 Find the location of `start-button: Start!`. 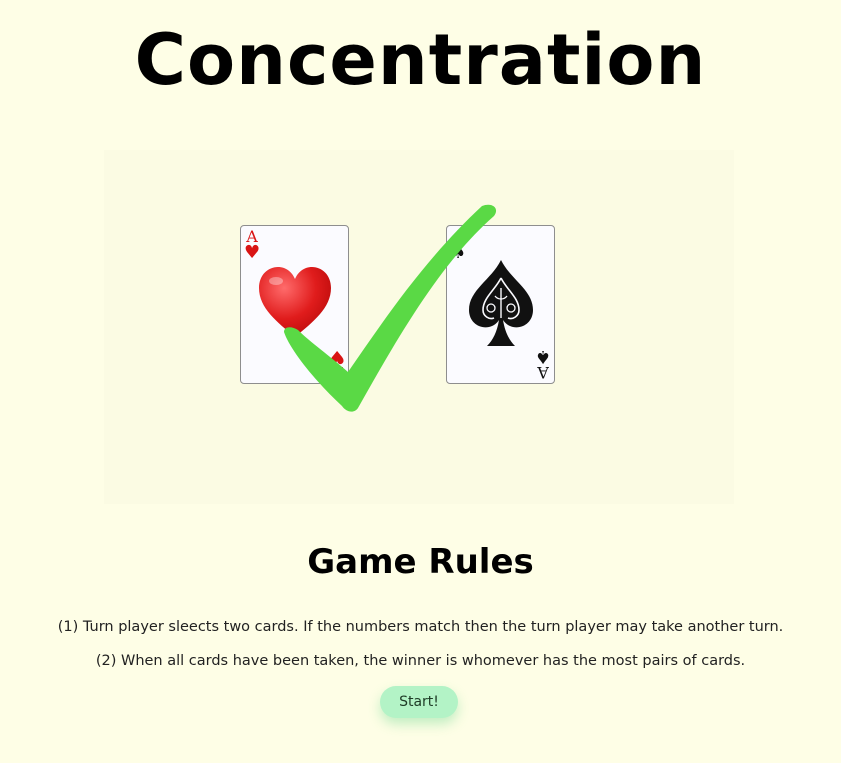

start-button: Start! is located at coordinates (419, 702).